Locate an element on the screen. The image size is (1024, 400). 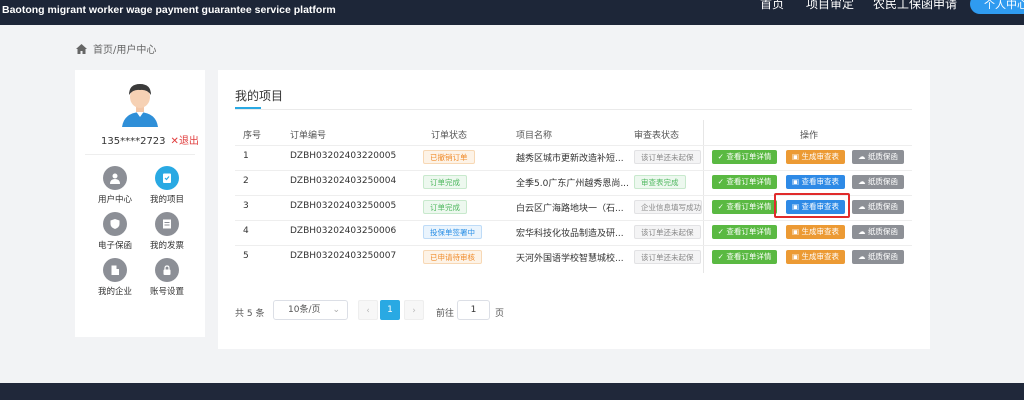
row-order-no: DZBH03202403250005 is located at coordinates (343, 206).